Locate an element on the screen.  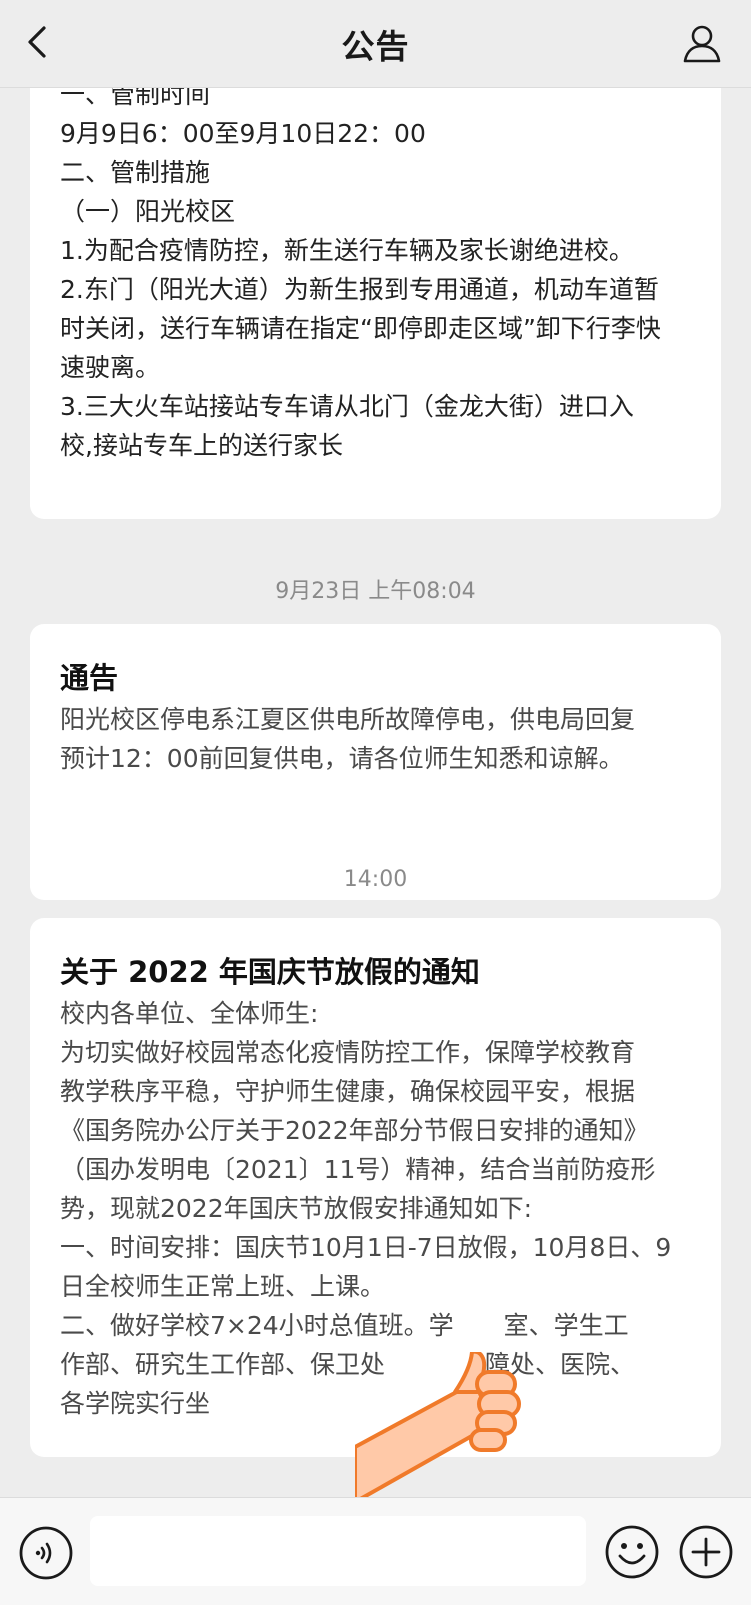
message-line: 教学秩序平稳，守护师生健康，确保校园平安，根据 is located at coordinates (348, 1091).